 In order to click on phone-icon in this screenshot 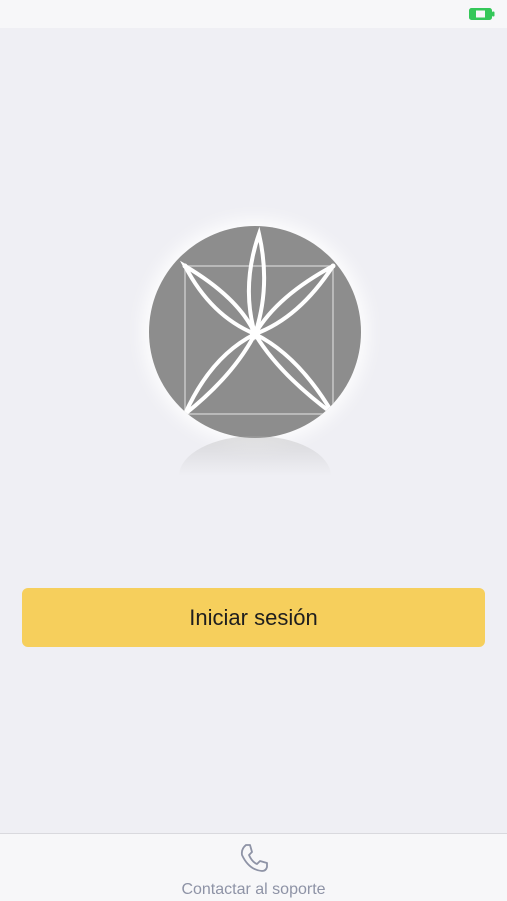, I will do `click(254, 858)`.